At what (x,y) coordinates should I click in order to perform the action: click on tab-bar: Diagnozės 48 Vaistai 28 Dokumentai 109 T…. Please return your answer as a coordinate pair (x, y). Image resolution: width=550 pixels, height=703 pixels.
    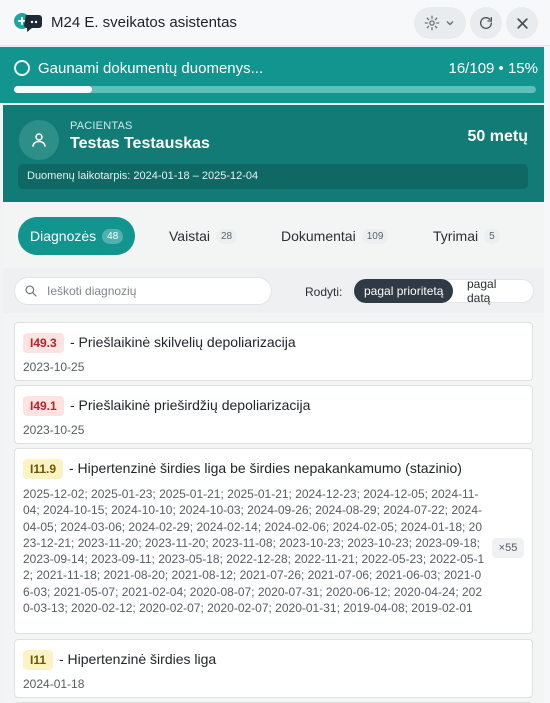
    Looking at the image, I should click on (273, 236).